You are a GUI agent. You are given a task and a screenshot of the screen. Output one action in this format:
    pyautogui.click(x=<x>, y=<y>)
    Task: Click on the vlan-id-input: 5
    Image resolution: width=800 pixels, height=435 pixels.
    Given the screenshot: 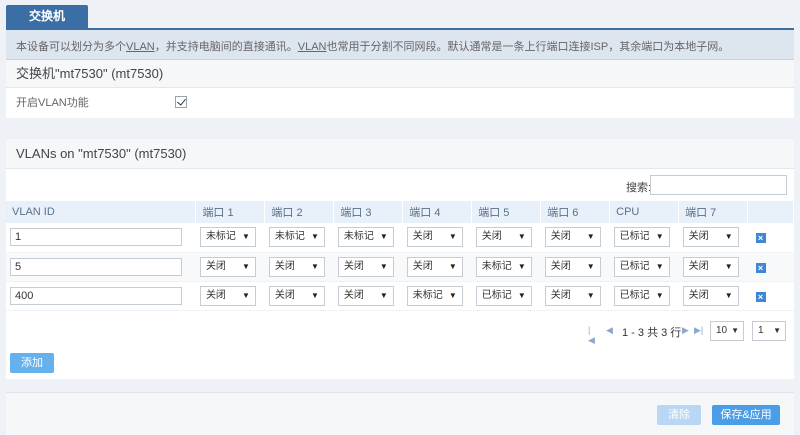 What is the action you would take?
    pyautogui.click(x=96, y=266)
    